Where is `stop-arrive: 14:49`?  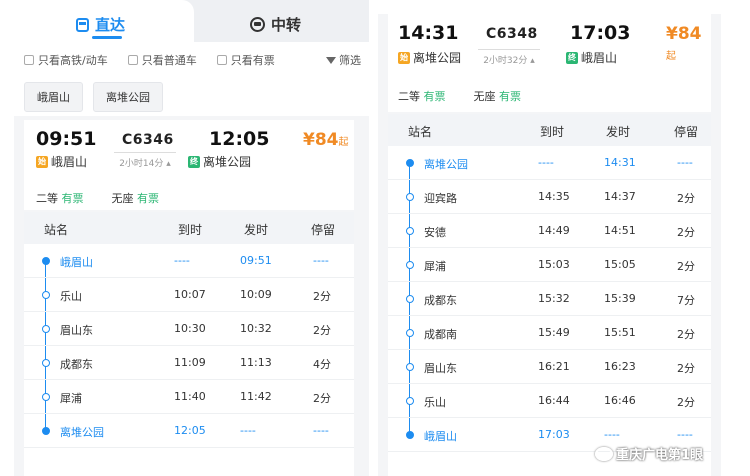
stop-arrive: 14:49 is located at coordinates (554, 230).